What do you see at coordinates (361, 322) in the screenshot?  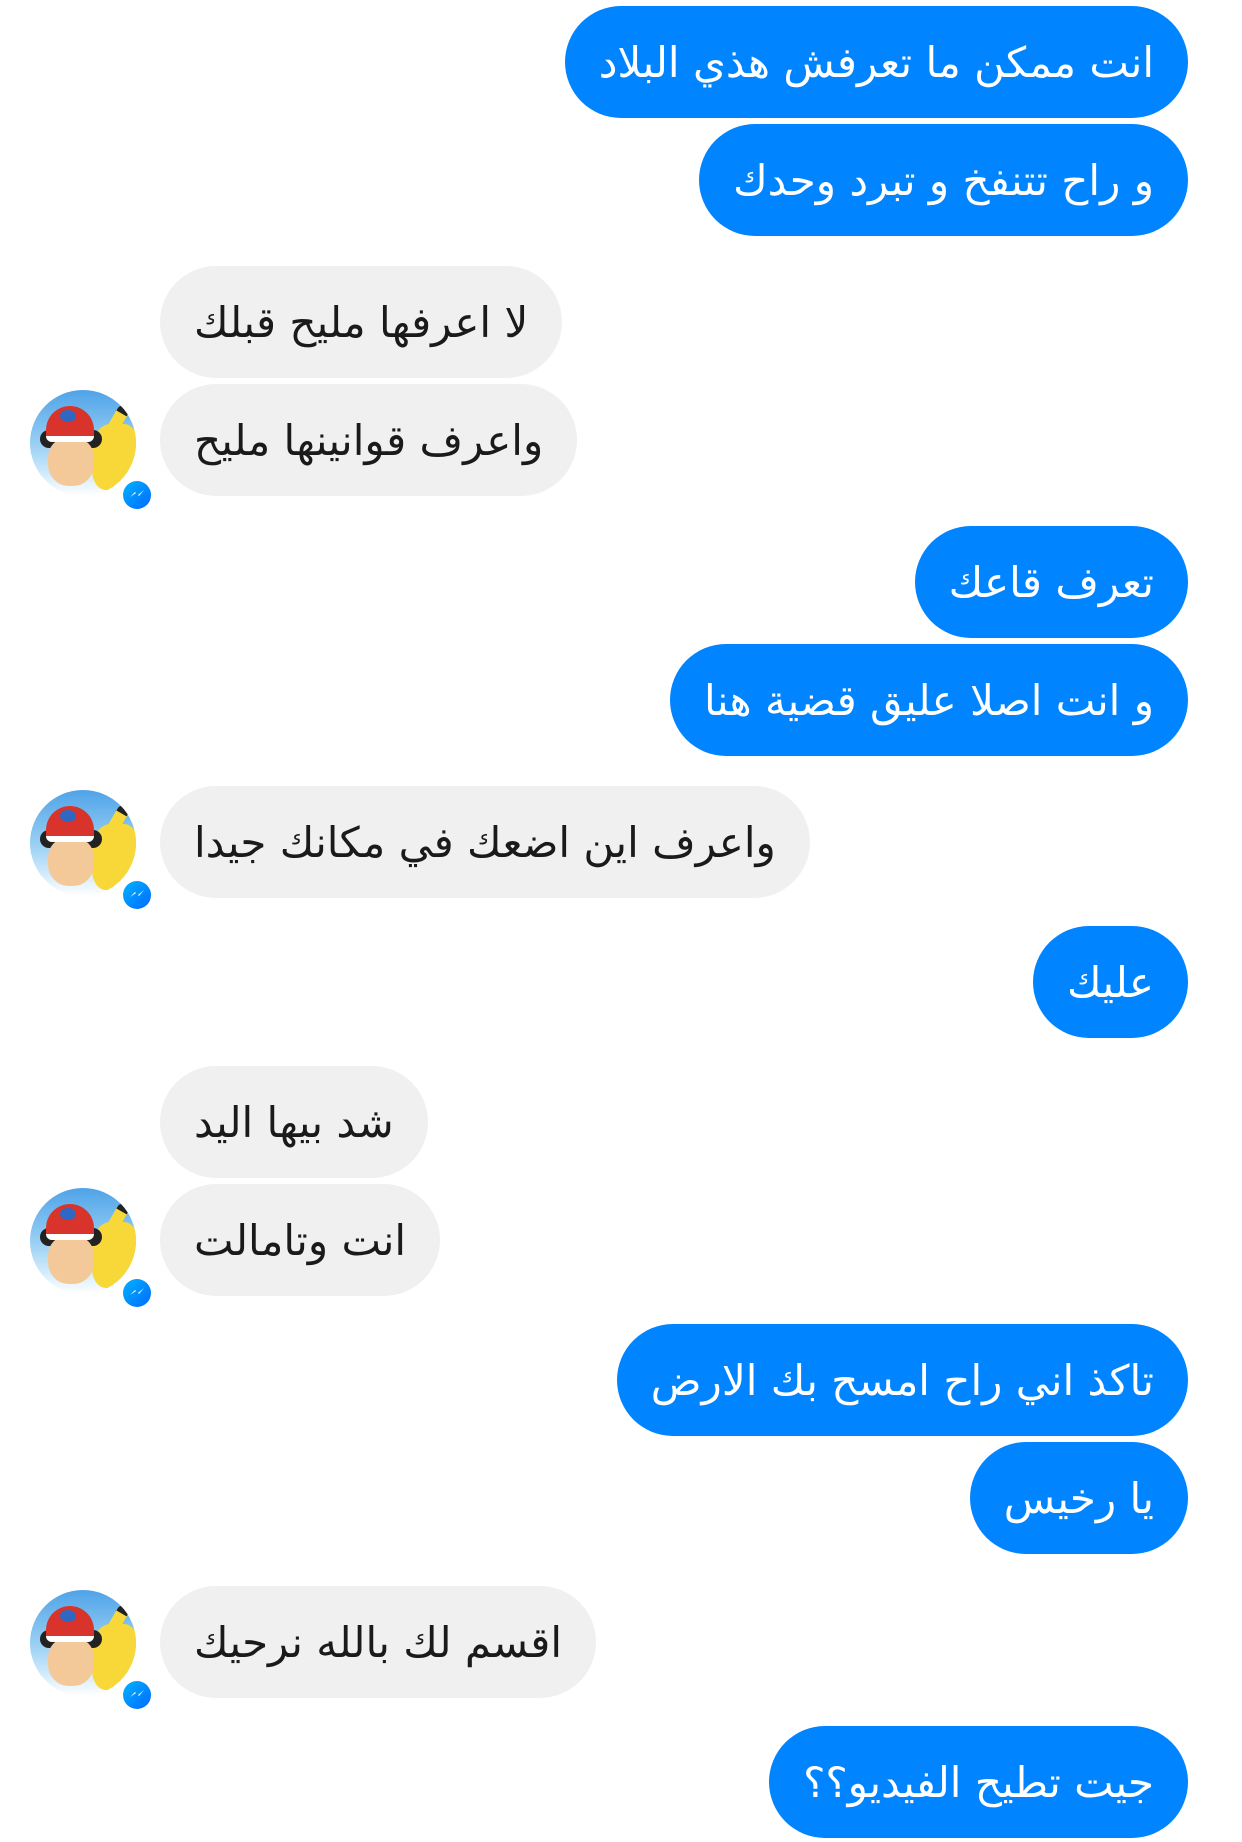 I see `incoming-message-bubble: لا اعرفها مليح قبلك` at bounding box center [361, 322].